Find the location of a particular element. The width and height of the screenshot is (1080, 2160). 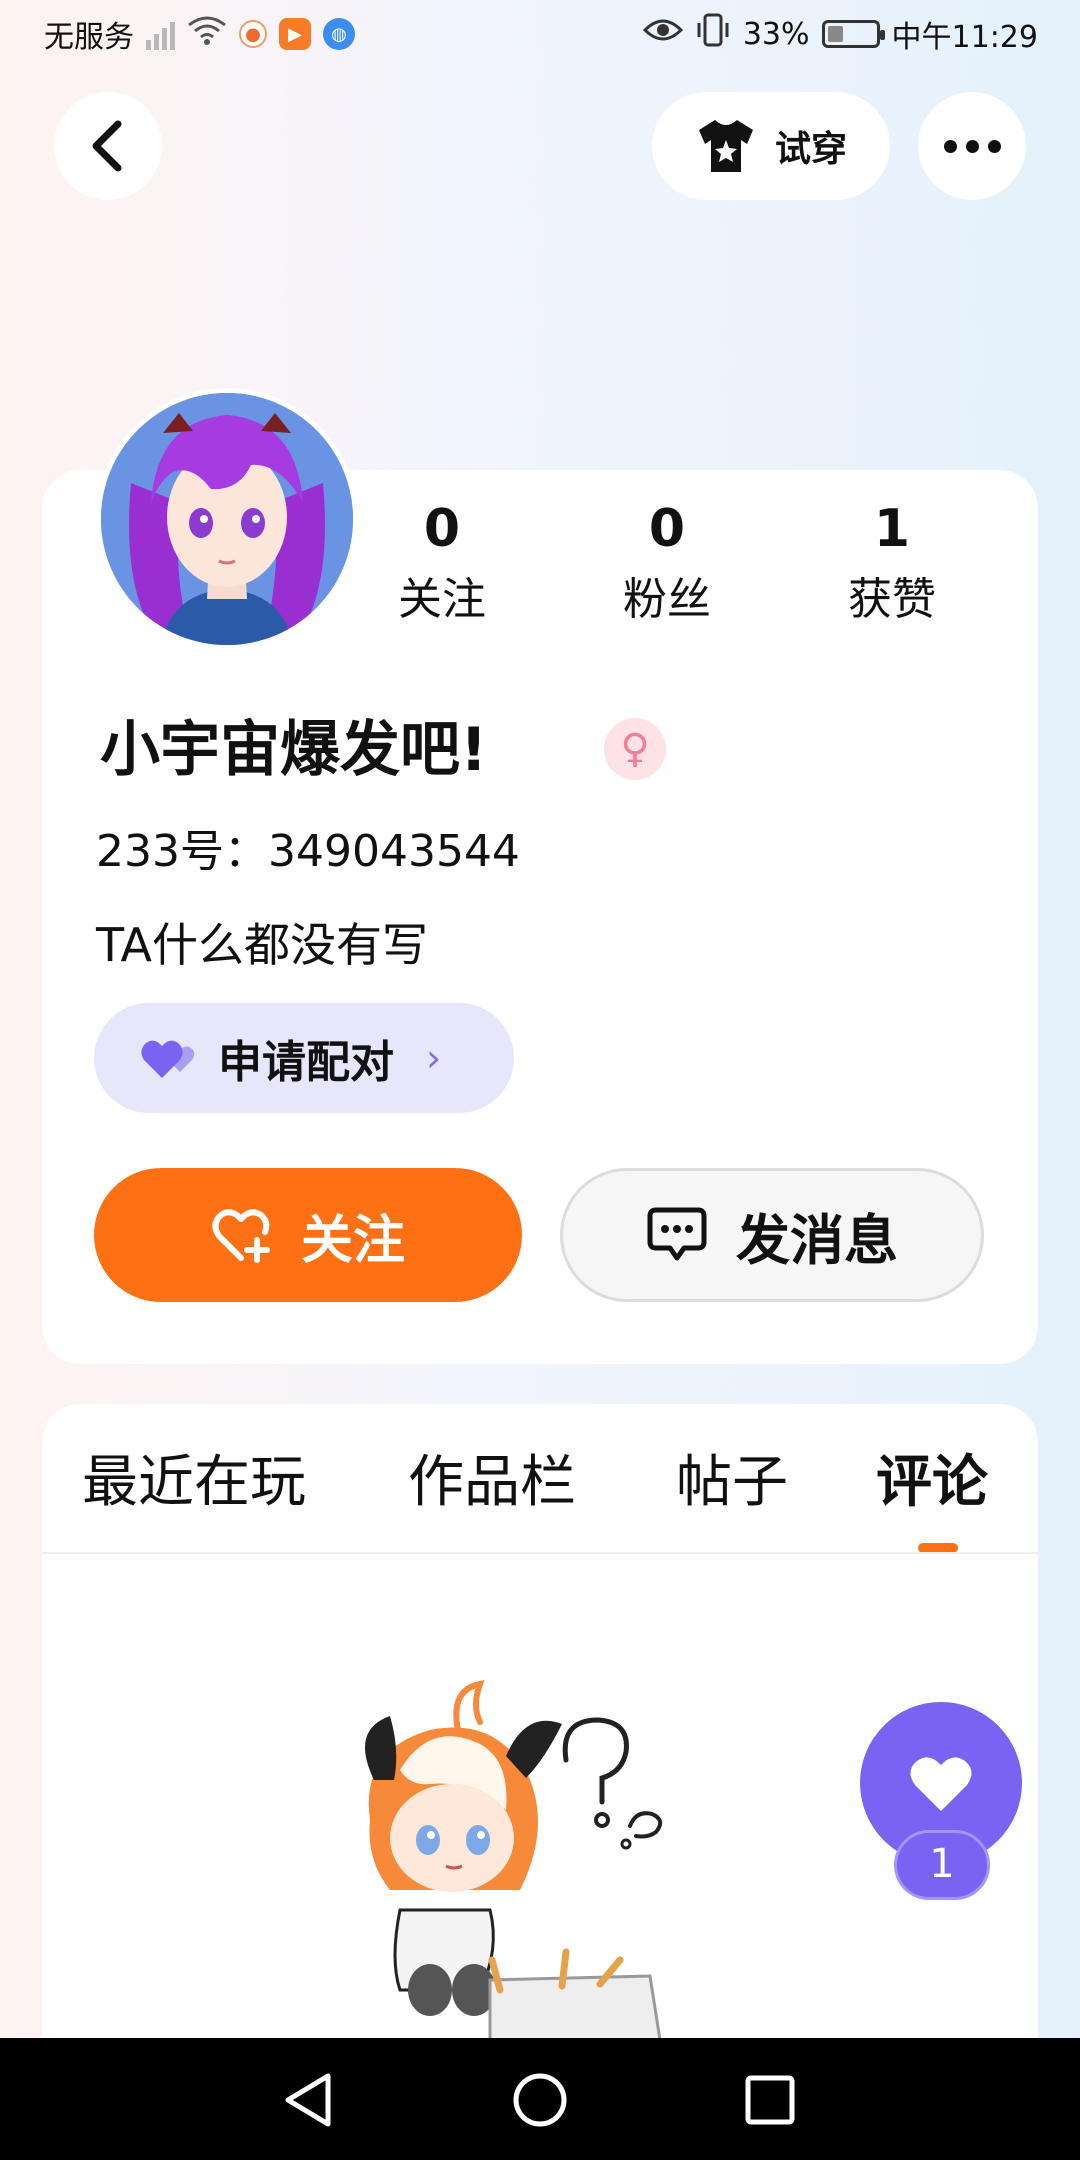

signal-icon is located at coordinates (160, 34).